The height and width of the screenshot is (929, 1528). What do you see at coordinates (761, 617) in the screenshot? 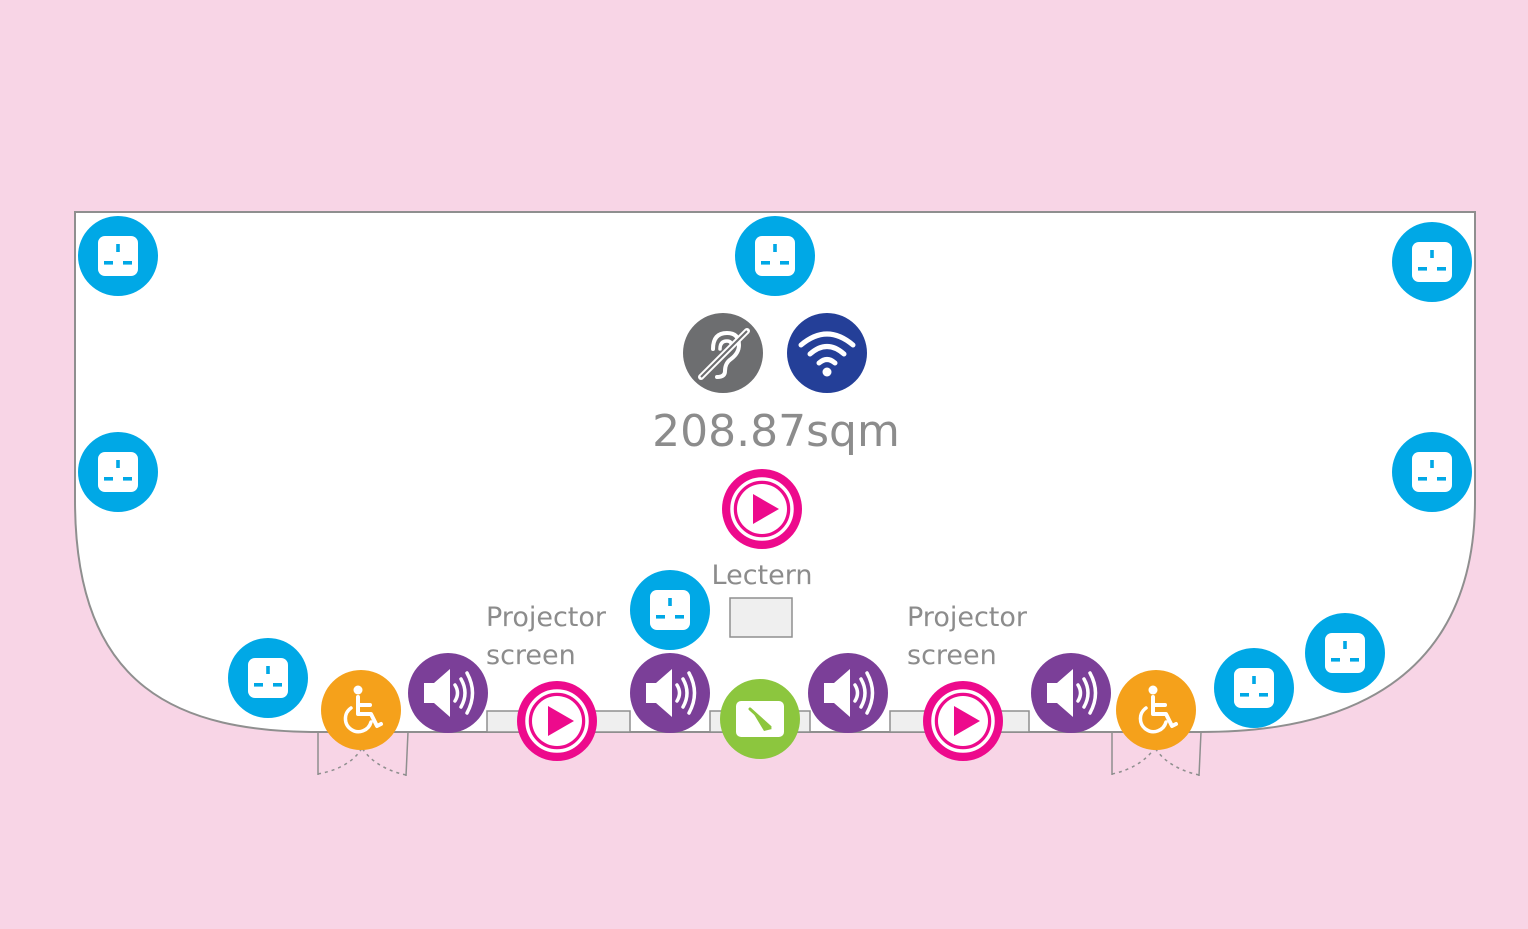
I see `lectern-desk` at bounding box center [761, 617].